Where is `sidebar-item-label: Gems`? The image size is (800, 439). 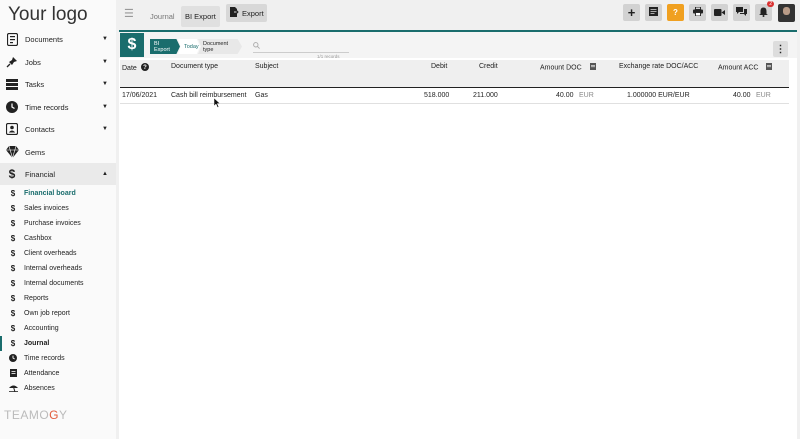 sidebar-item-label: Gems is located at coordinates (35, 152).